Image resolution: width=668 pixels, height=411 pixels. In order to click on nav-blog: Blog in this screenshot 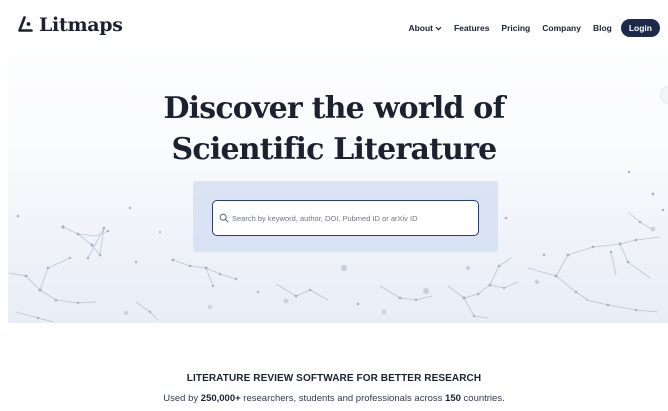, I will do `click(602, 28)`.